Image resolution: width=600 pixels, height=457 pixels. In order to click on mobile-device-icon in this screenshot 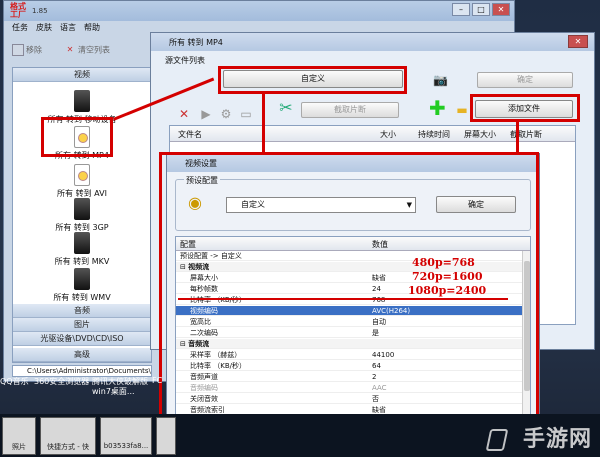, I will do `click(82, 101)`.